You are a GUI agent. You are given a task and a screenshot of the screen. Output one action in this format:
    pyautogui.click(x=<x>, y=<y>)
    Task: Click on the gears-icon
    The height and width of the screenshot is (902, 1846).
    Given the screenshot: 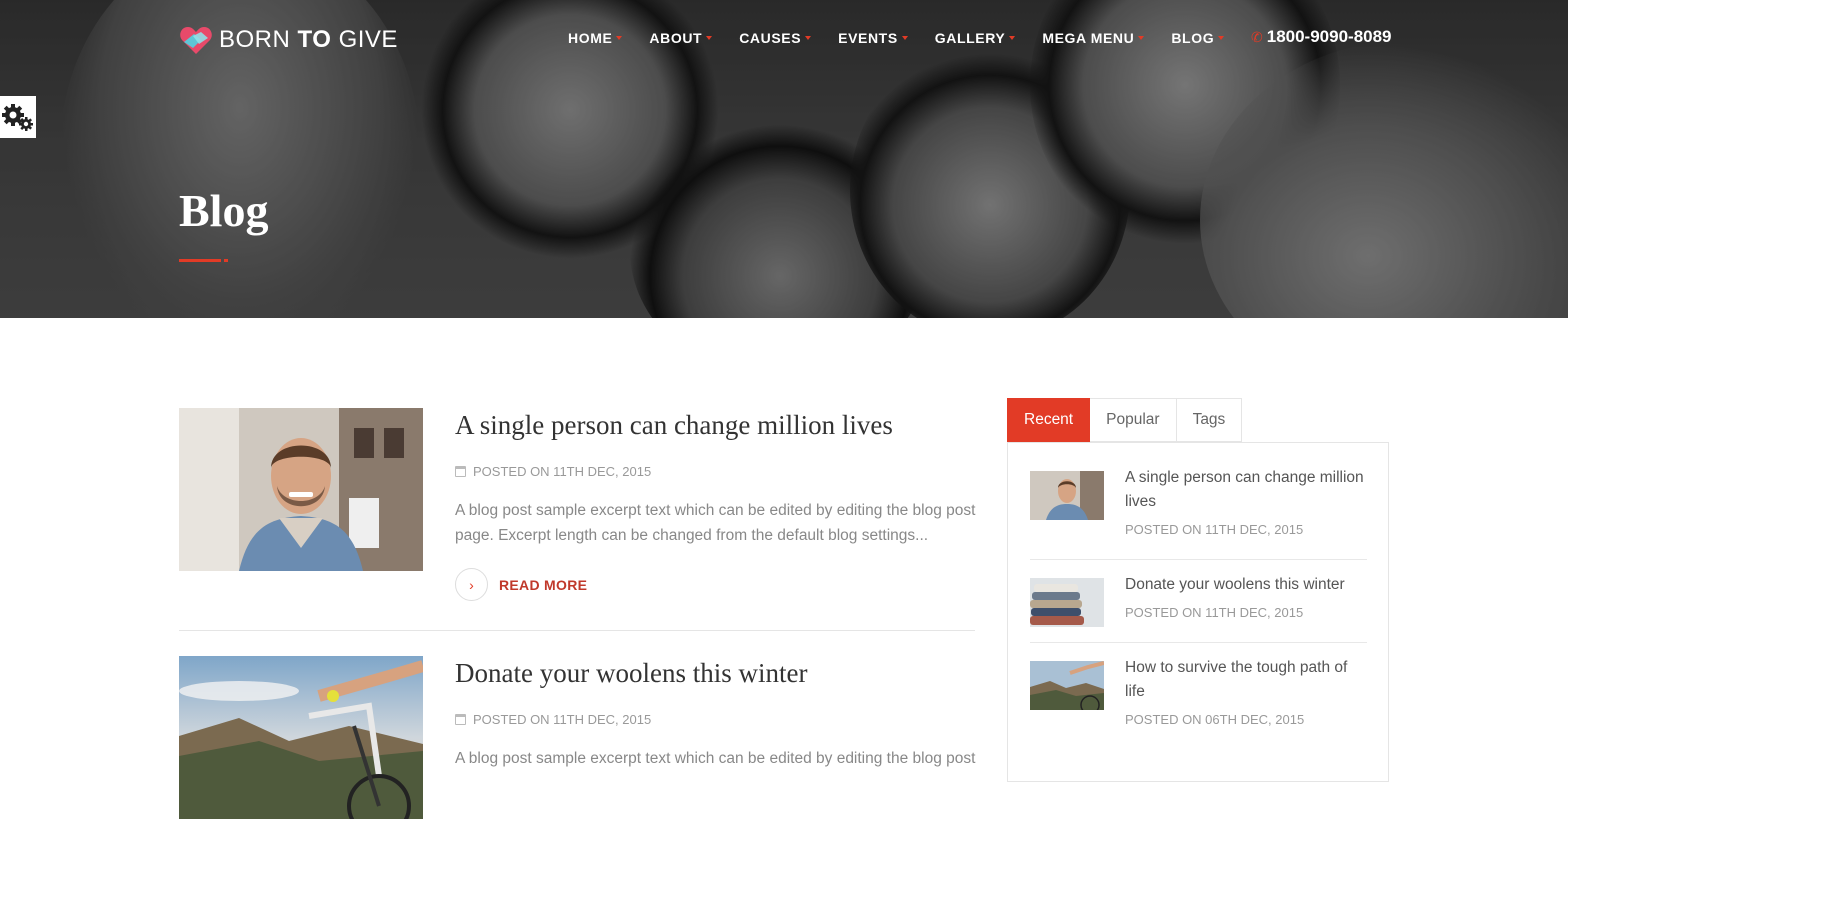 What is the action you would take?
    pyautogui.click(x=17, y=117)
    